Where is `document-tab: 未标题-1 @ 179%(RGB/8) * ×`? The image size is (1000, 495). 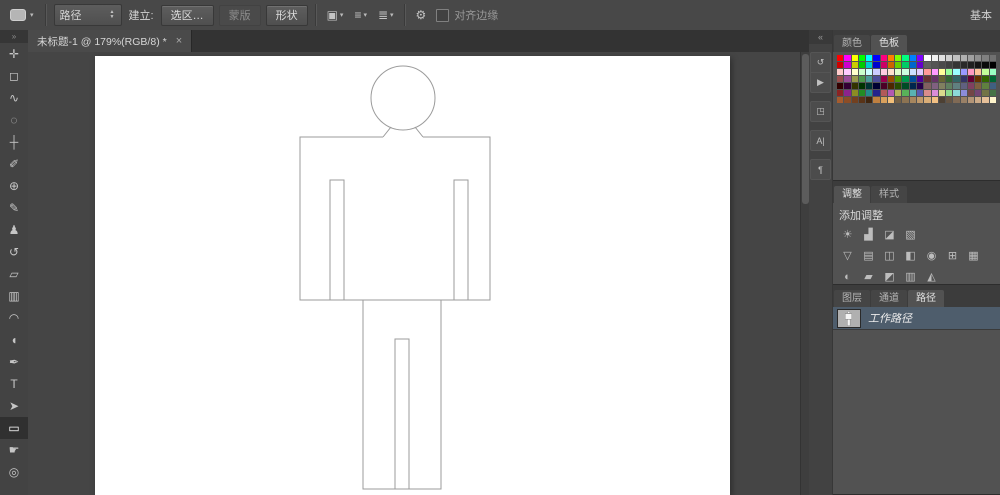
document-tab: 未标题-1 @ 179%(RGB/8) * × is located at coordinates (110, 41).